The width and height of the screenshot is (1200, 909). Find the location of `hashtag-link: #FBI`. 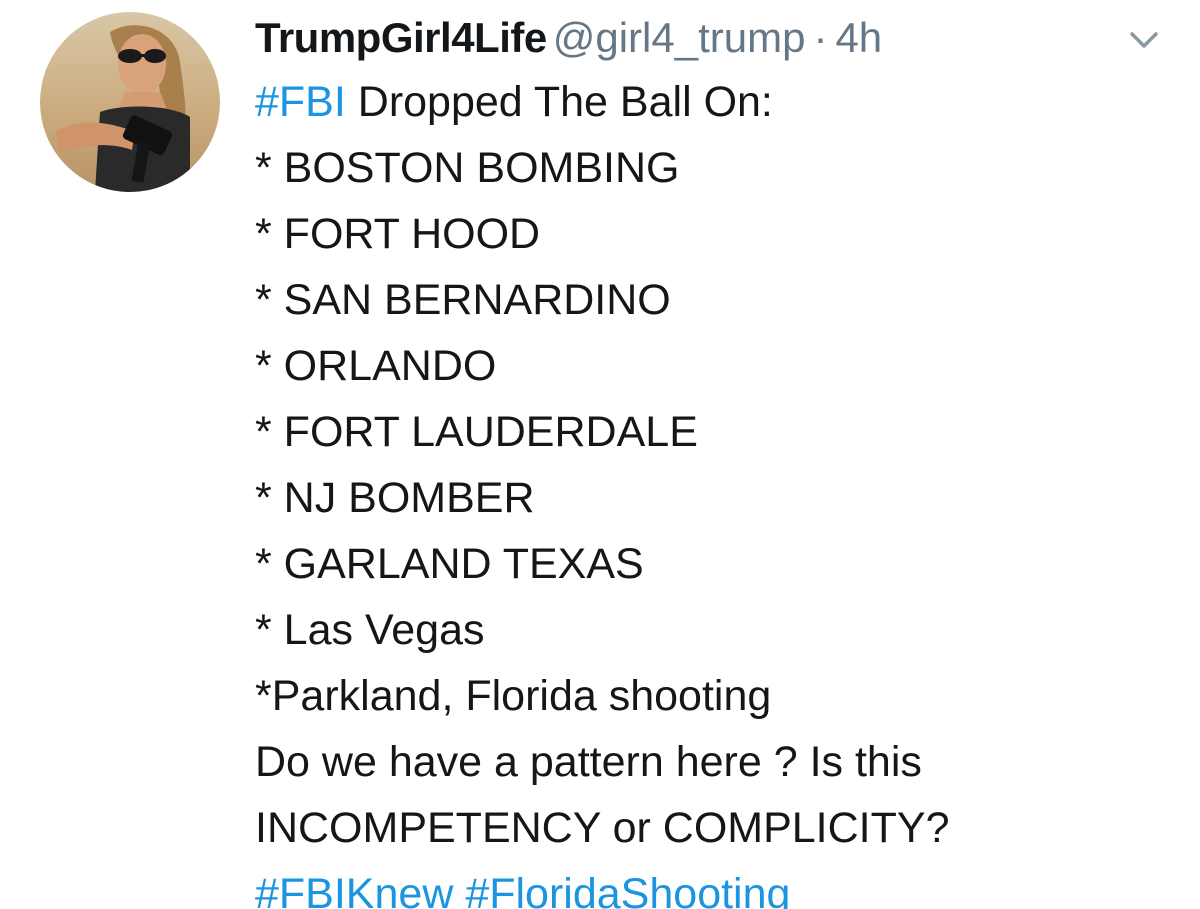

hashtag-link: #FBI is located at coordinates (300, 102).